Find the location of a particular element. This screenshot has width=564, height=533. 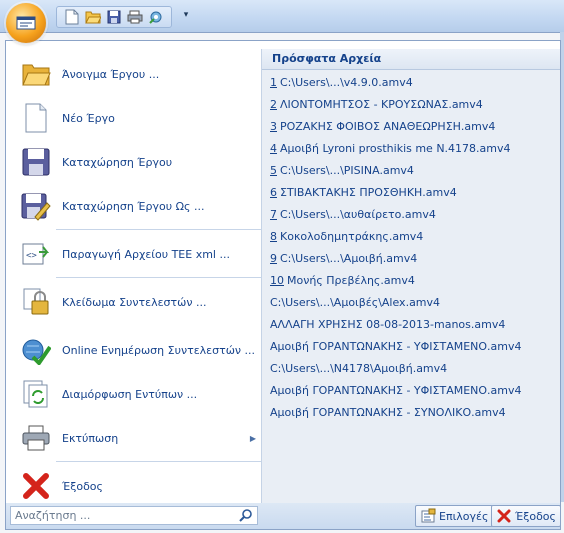

settings-icon is located at coordinates (156, 17).